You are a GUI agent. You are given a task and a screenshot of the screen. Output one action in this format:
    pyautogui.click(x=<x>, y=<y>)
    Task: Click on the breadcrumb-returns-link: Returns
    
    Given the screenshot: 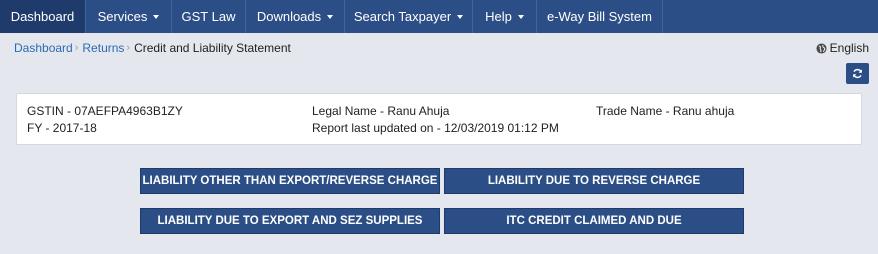 What is the action you would take?
    pyautogui.click(x=103, y=48)
    